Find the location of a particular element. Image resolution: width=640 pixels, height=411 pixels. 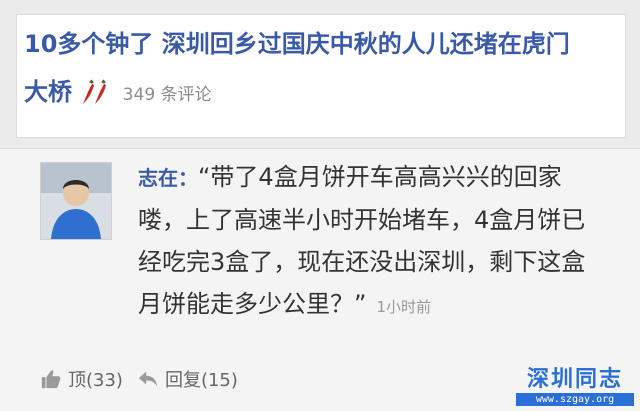

comment-actions: 顶(33) 回复(15) is located at coordinates (139, 379).